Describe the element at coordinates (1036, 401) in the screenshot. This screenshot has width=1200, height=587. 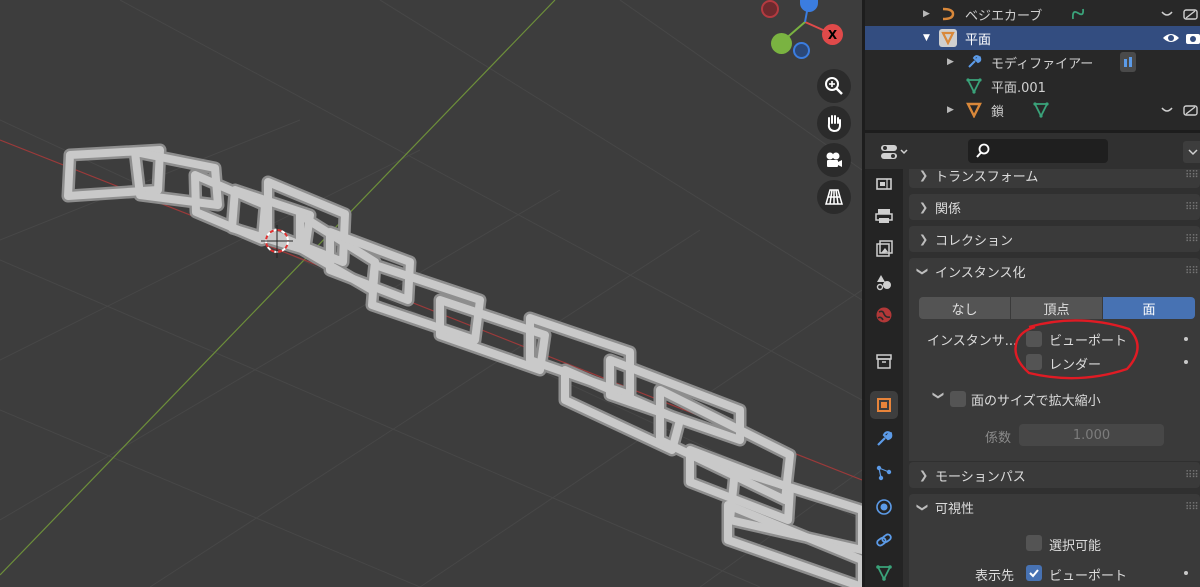
I see `scale-by-face-label: 面のサイズで拡大縮小` at that location.